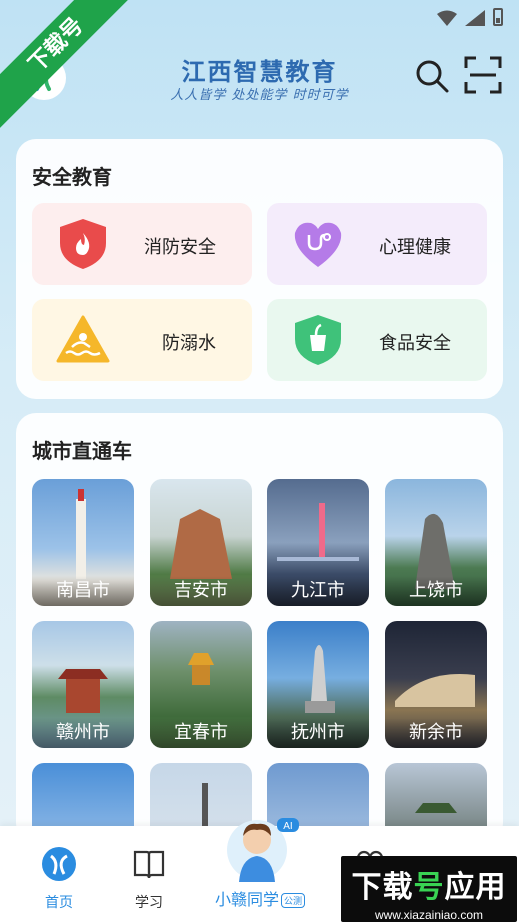 The width and height of the screenshot is (519, 924). What do you see at coordinates (415, 343) in the screenshot?
I see `tile-label: 食品安全` at bounding box center [415, 343].